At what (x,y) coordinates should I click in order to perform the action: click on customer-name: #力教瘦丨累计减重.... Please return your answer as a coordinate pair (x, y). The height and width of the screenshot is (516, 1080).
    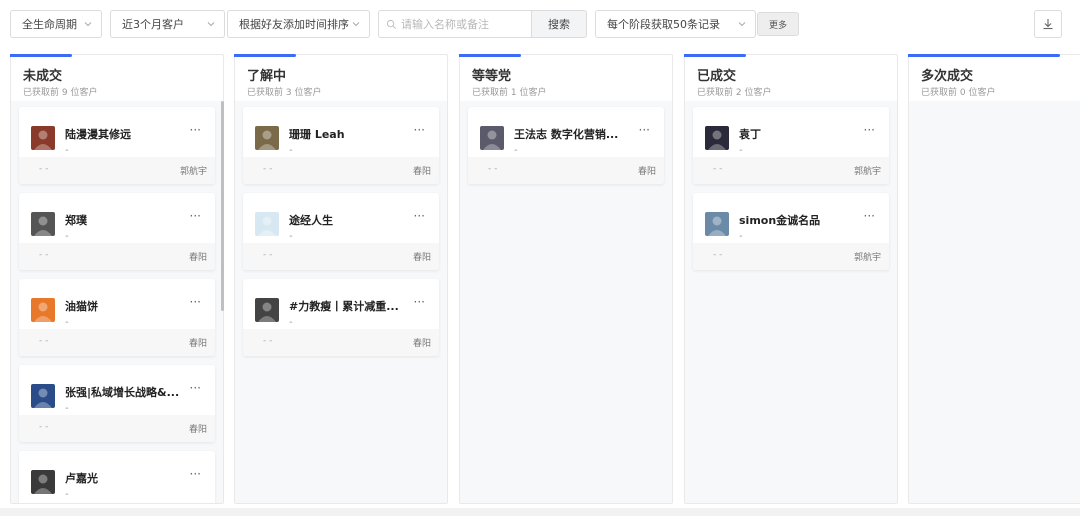
    Looking at the image, I should click on (344, 306).